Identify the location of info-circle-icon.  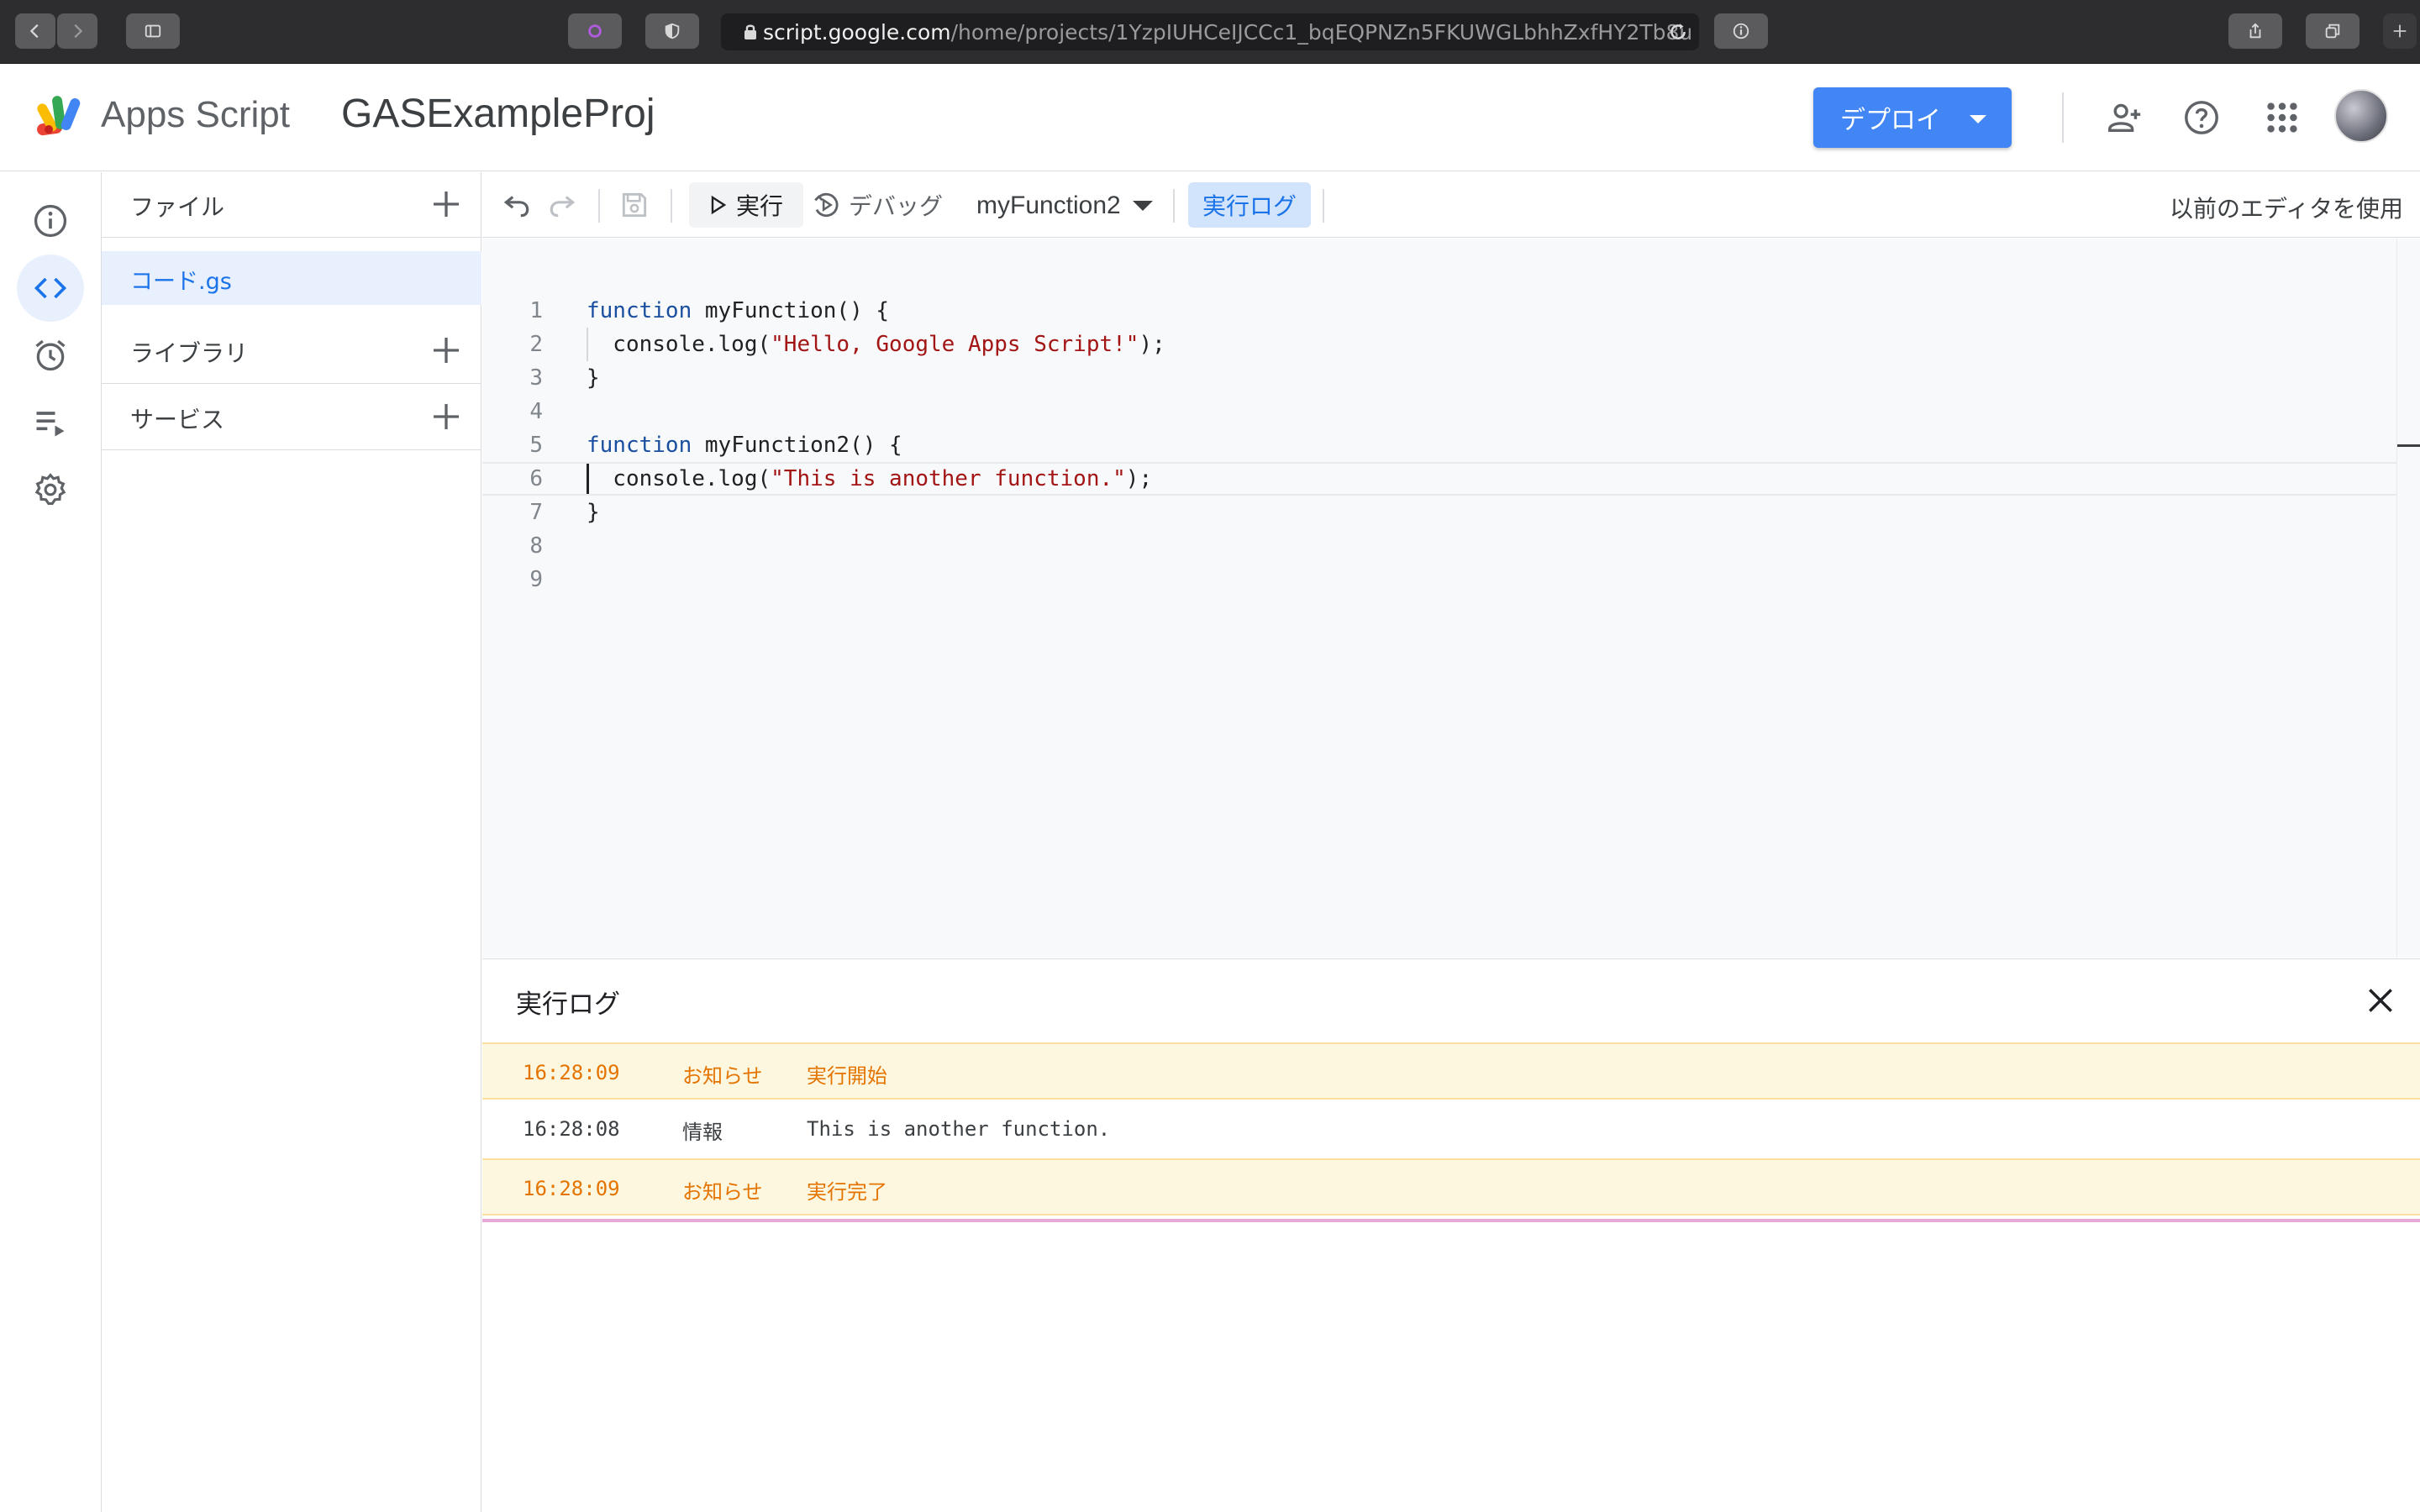
(1741, 31).